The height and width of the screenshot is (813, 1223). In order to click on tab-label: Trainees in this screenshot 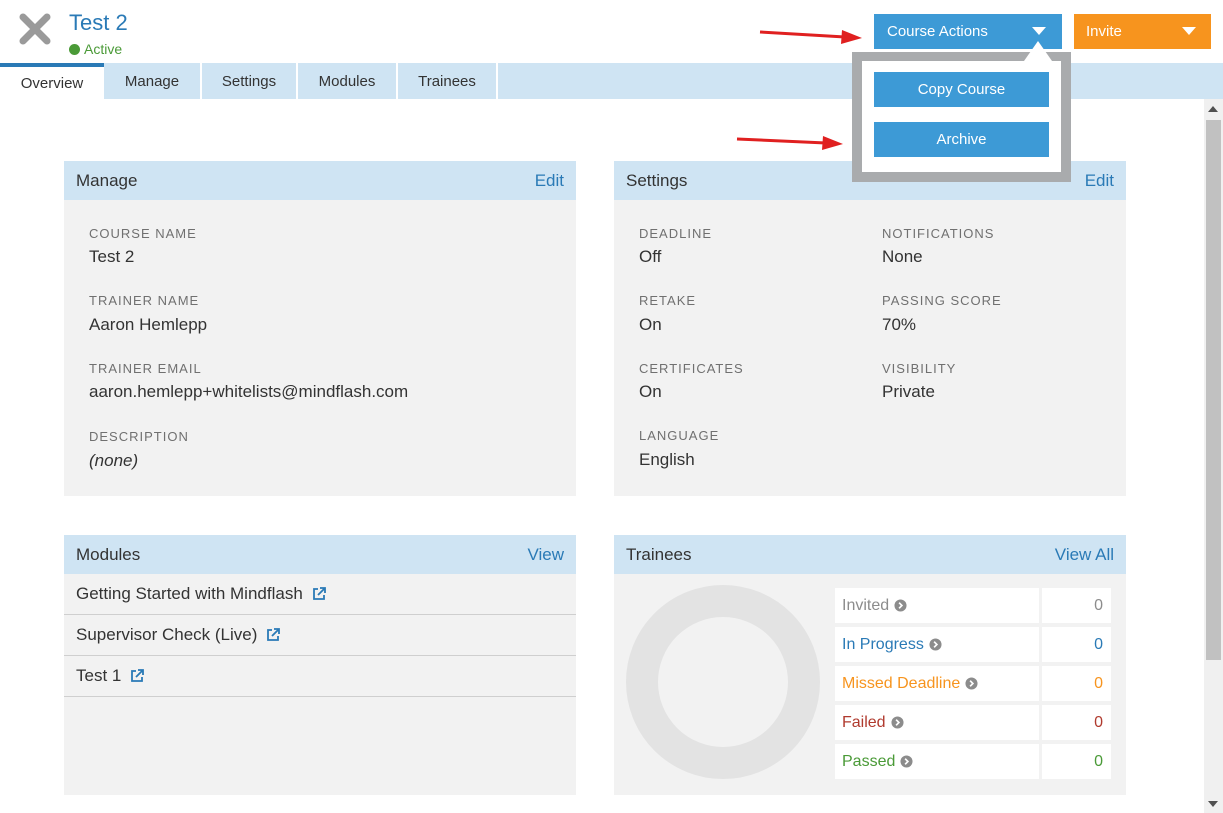, I will do `click(447, 81)`.